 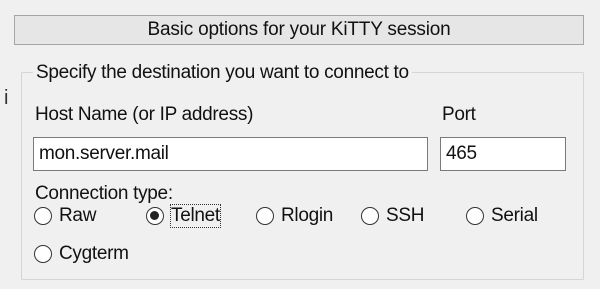 What do you see at coordinates (195, 216) in the screenshot?
I see `radio-telnet-label: Telnet` at bounding box center [195, 216].